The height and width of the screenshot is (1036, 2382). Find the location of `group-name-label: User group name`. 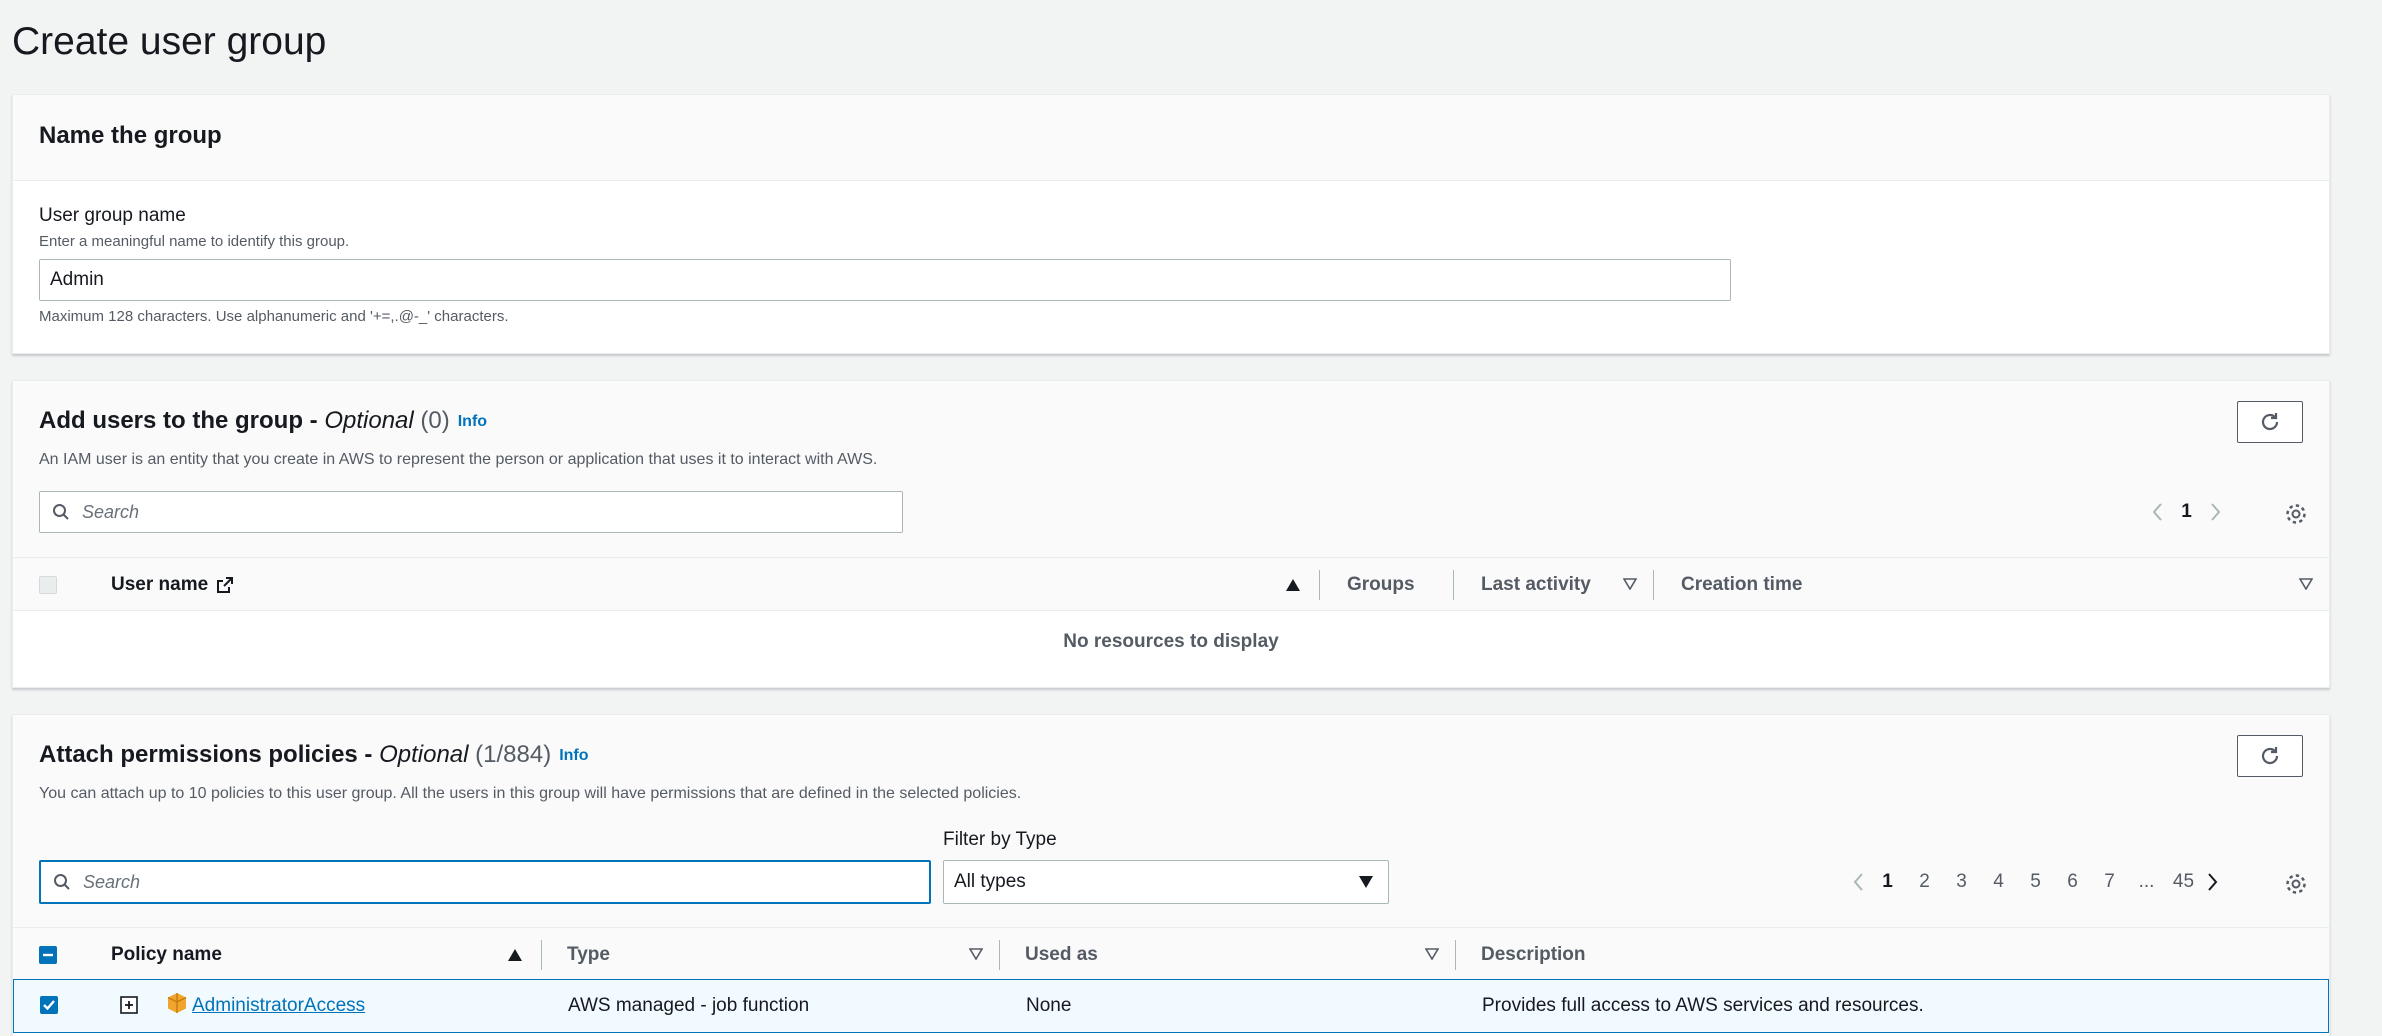

group-name-label: User group name is located at coordinates (112, 215).